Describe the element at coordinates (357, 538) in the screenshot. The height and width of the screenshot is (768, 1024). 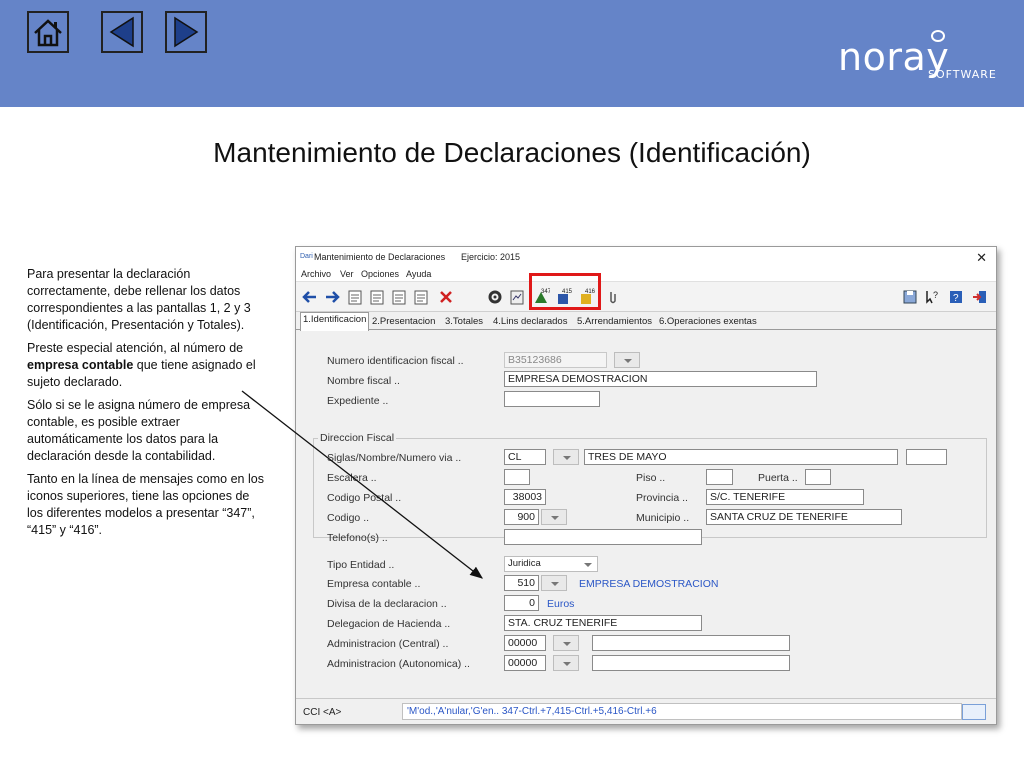
I see `telefono-label: Telefono(s) ..` at that location.